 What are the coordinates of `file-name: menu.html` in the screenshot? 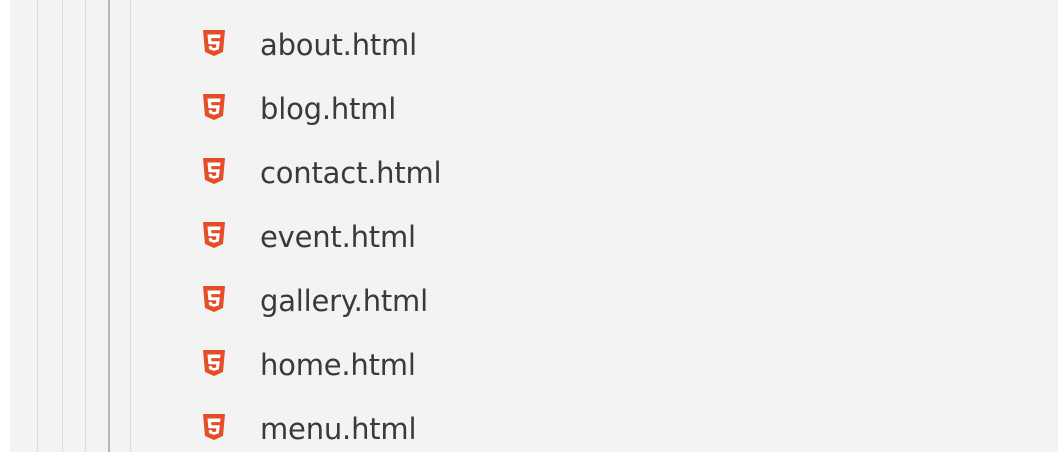 It's located at (338, 429).